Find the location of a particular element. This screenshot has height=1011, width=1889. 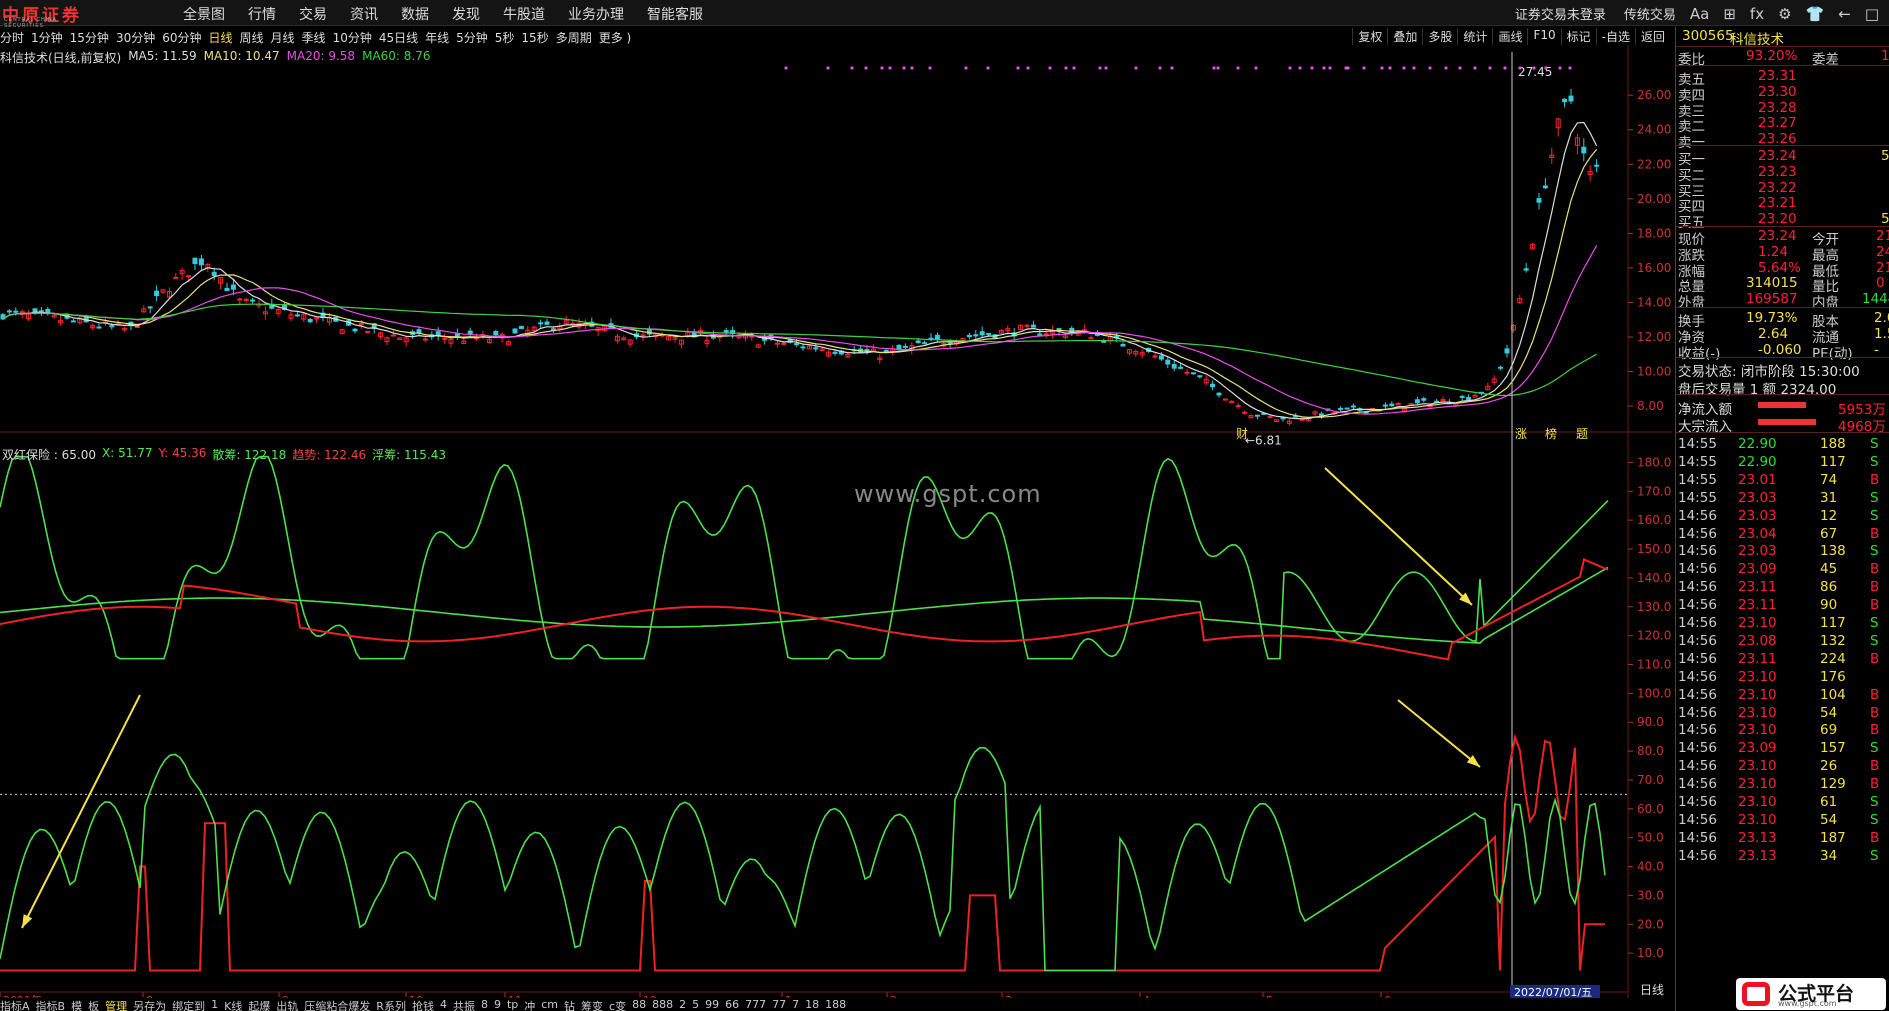

bottom-tab: 888 is located at coordinates (662, 1004).